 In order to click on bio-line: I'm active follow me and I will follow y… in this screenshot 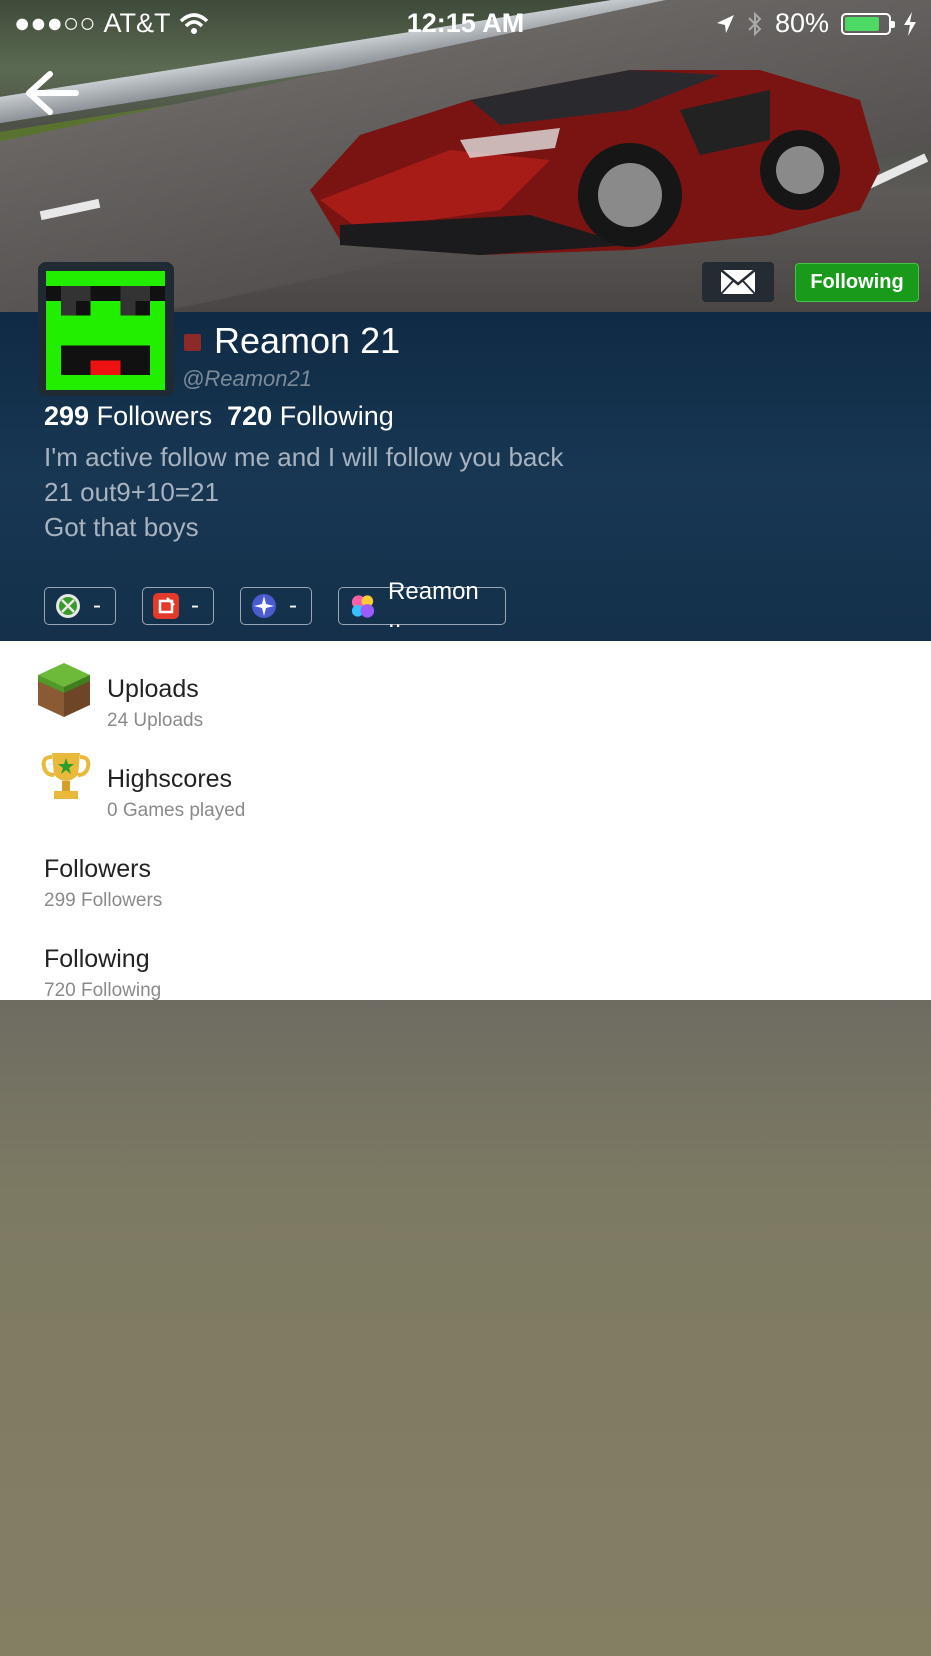, I will do `click(304, 457)`.